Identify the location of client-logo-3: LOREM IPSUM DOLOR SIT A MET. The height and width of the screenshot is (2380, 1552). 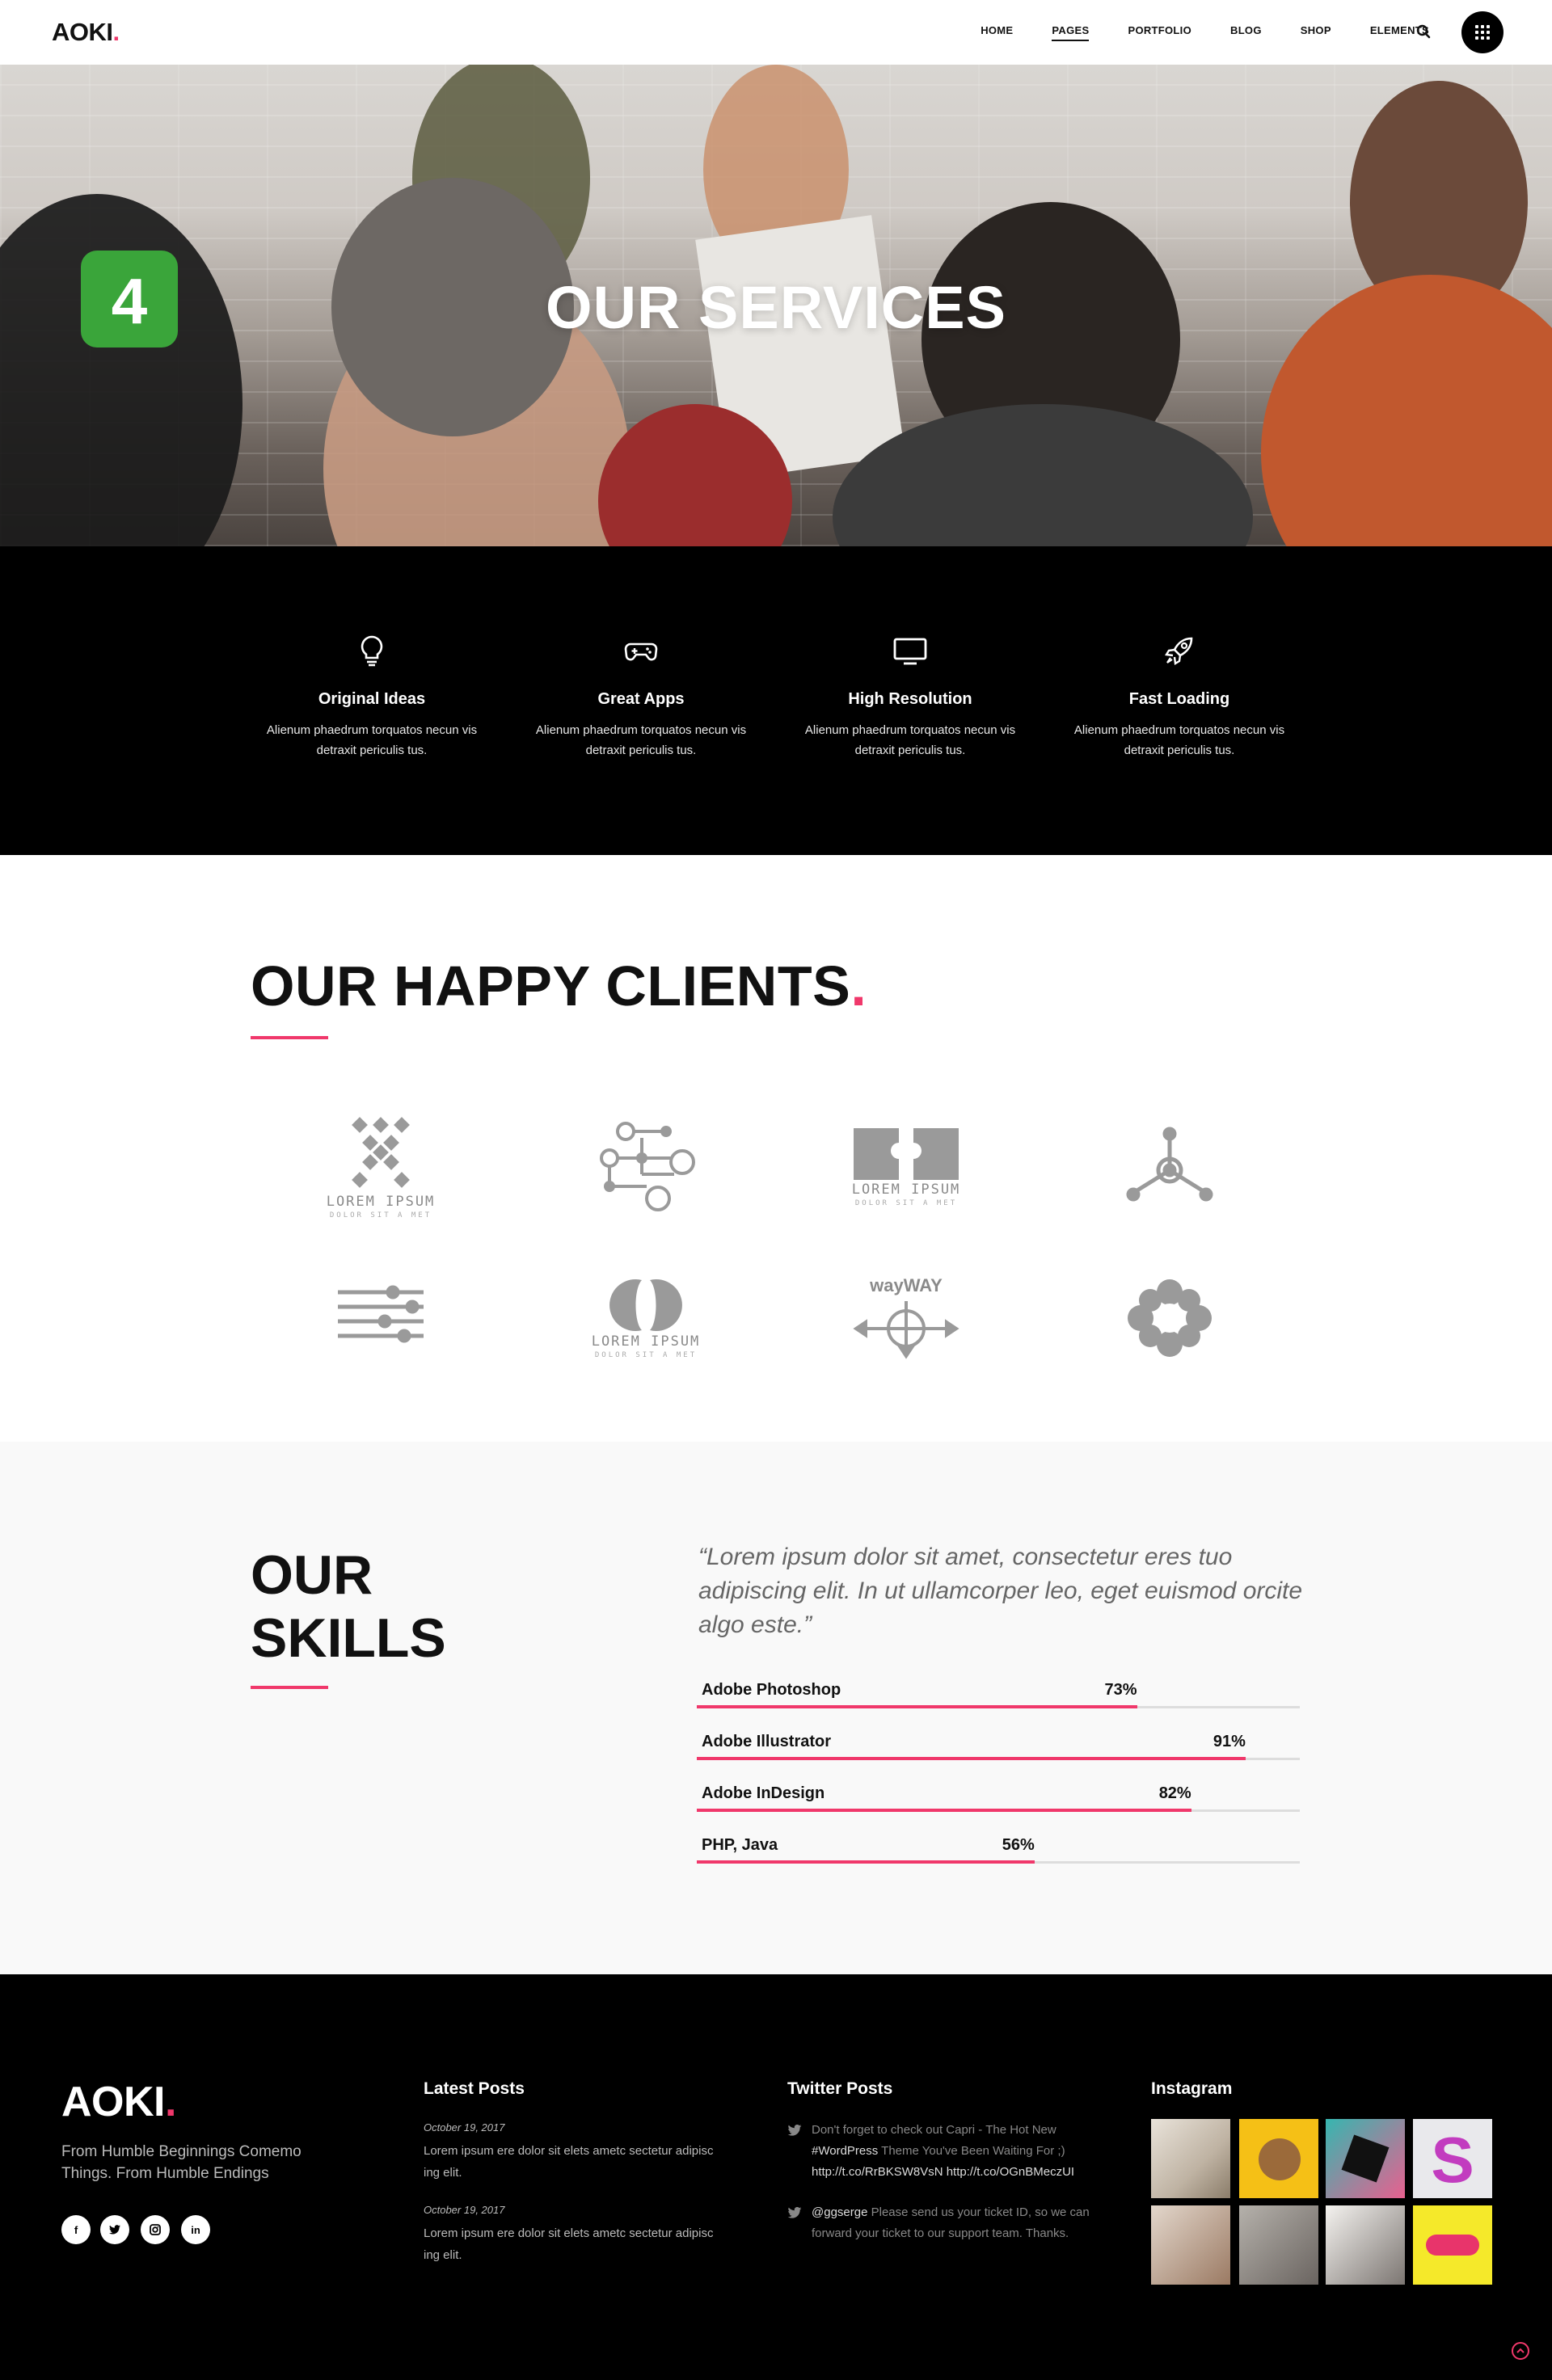
(906, 1166).